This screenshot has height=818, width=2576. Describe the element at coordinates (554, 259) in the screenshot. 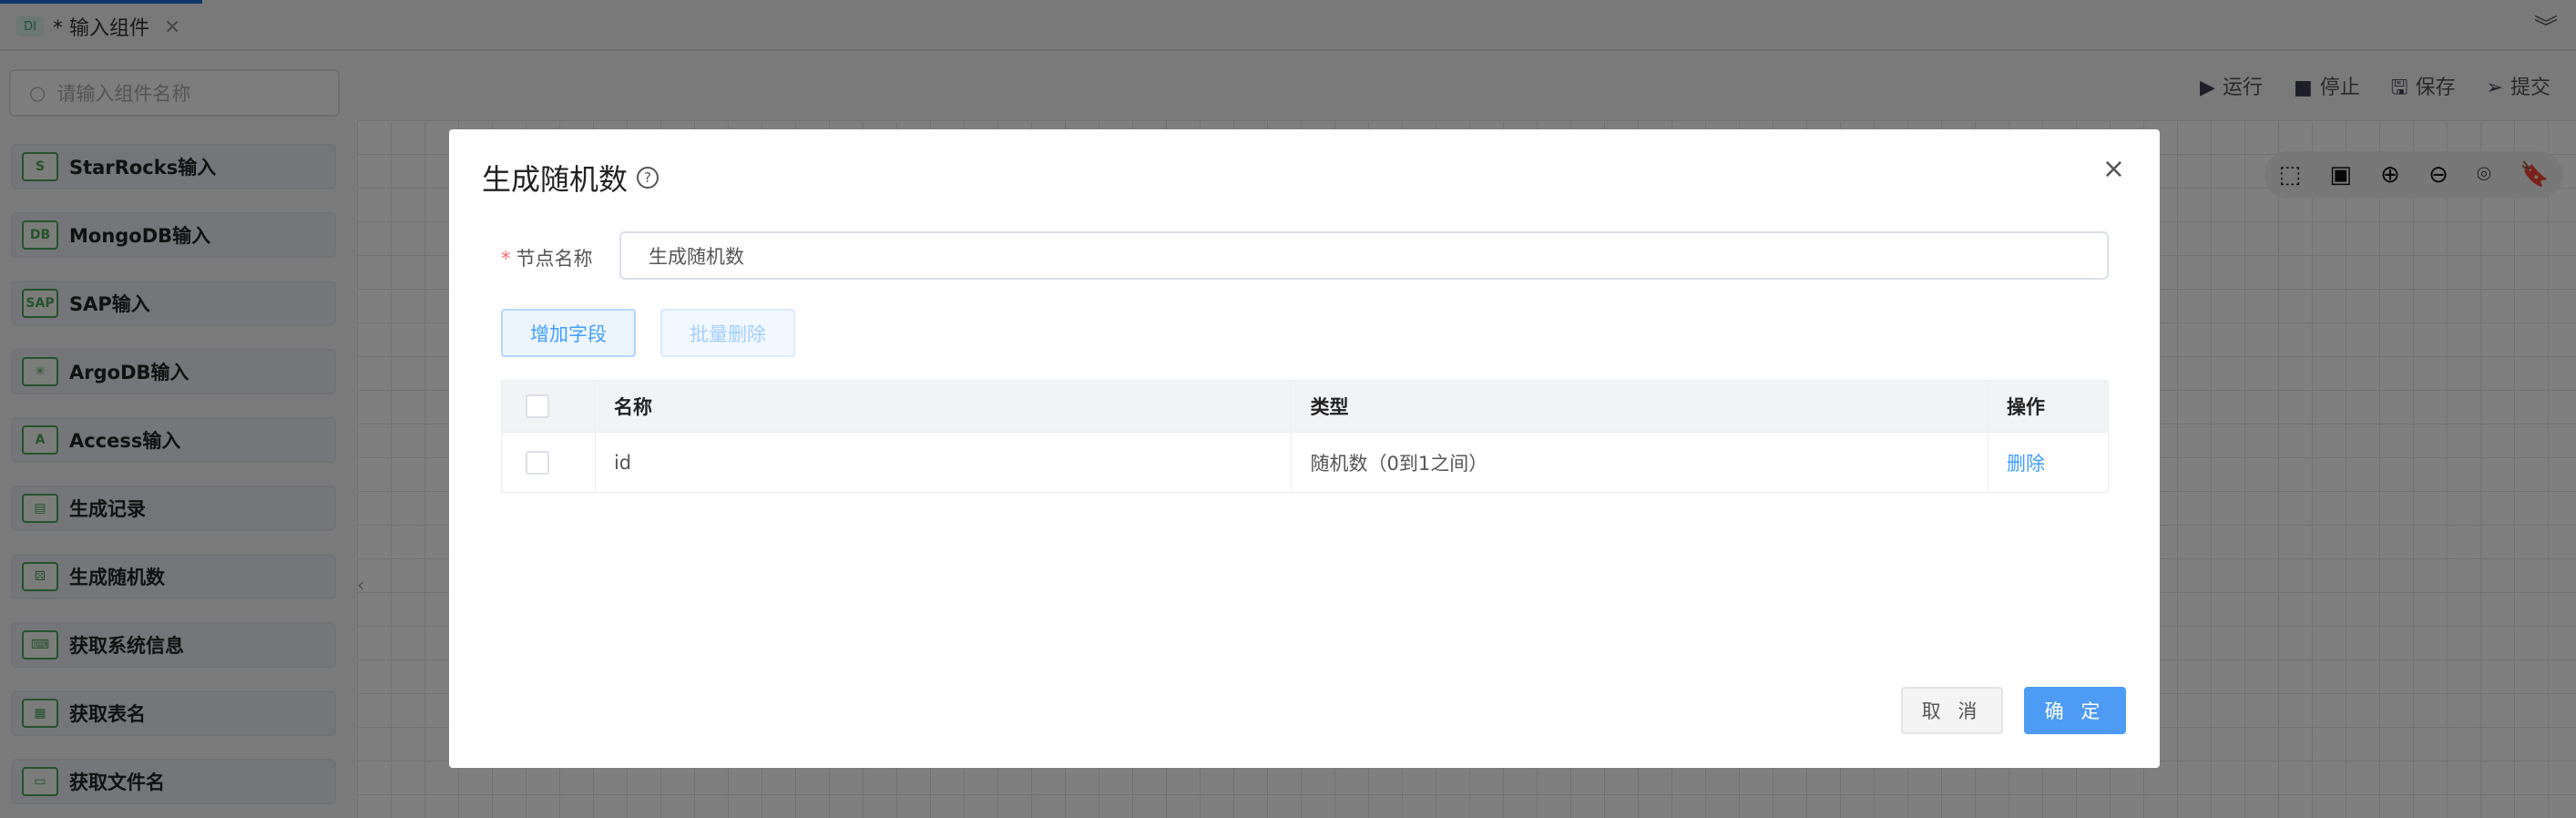

I see `node-name-label-text: 节点名称` at that location.